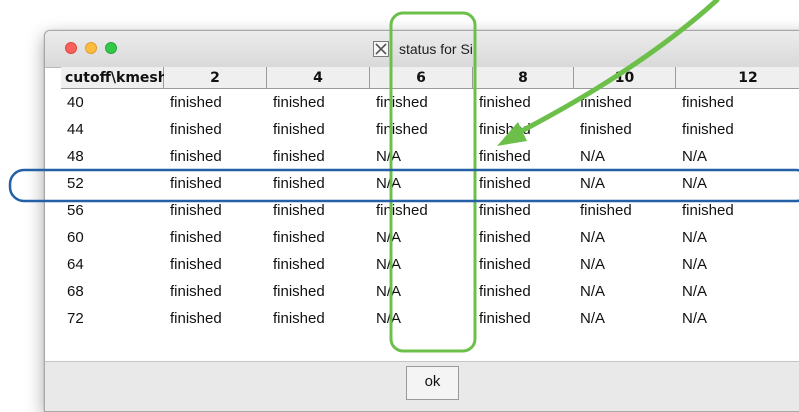 Image resolution: width=799 pixels, height=412 pixels. What do you see at coordinates (75, 129) in the screenshot?
I see `cutoff-cell: 44` at bounding box center [75, 129].